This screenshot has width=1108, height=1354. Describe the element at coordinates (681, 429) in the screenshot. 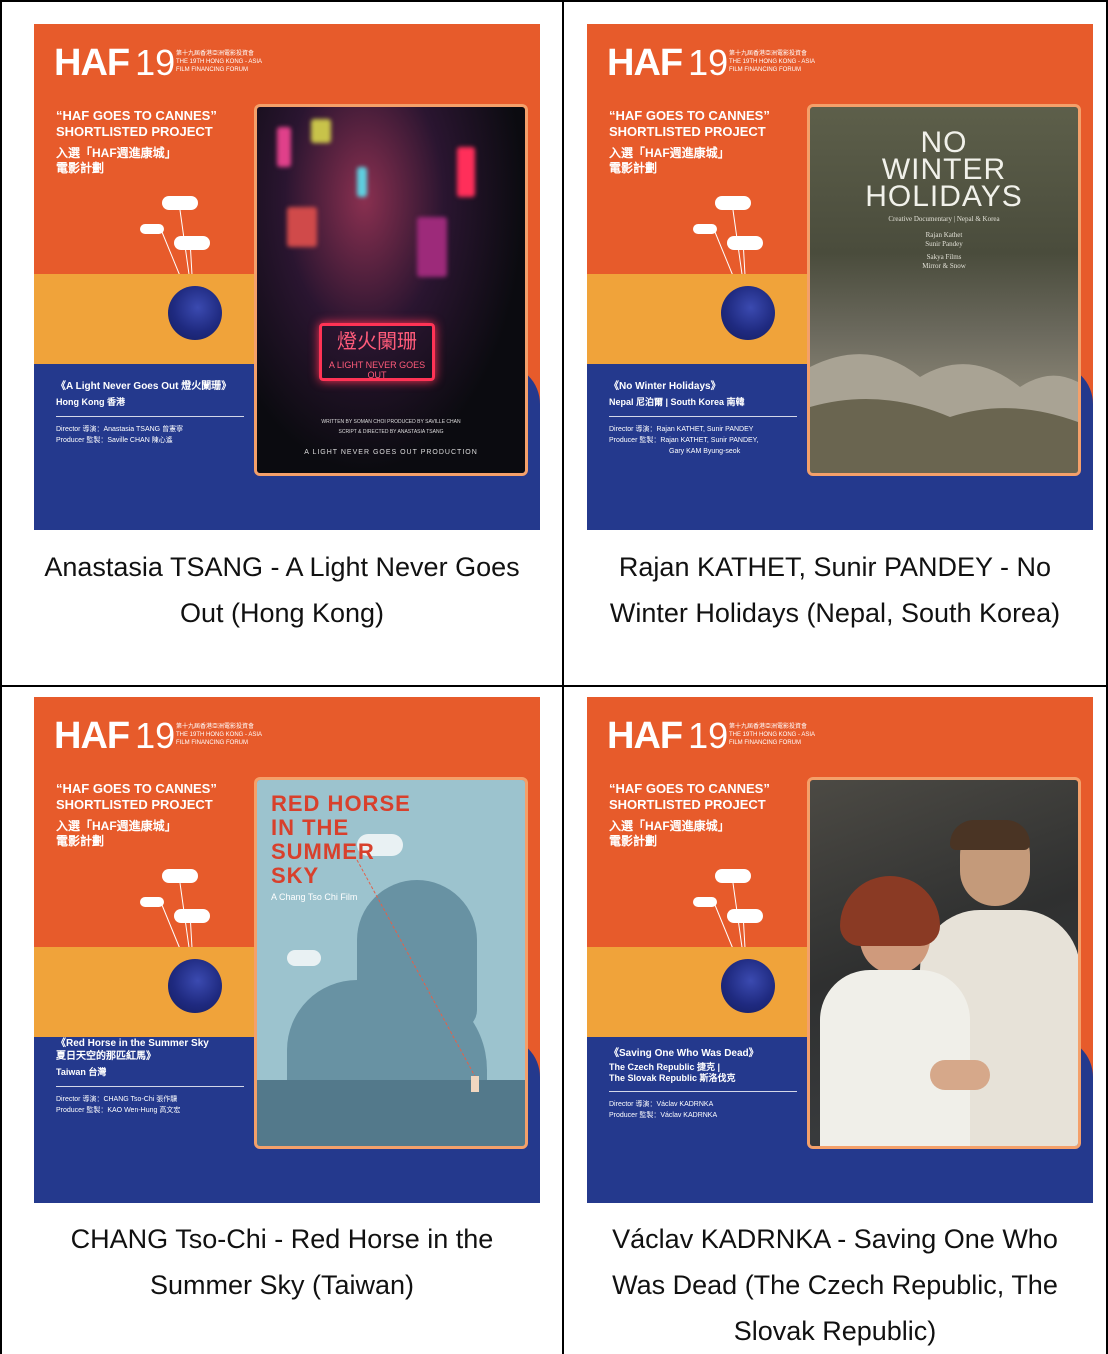

I see `director-credit: Director 導演：Rajan KATHET, Sunir PANDEY` at that location.